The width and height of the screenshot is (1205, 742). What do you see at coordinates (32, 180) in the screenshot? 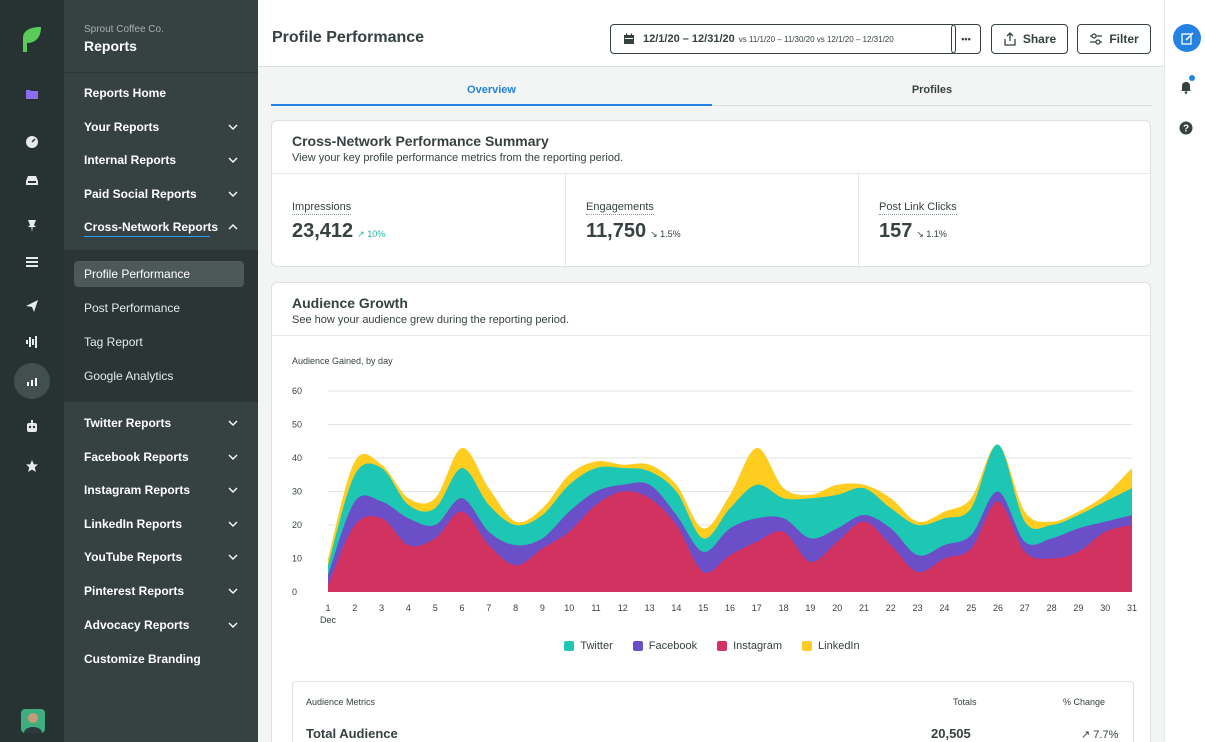
I see `inbox-icon` at bounding box center [32, 180].